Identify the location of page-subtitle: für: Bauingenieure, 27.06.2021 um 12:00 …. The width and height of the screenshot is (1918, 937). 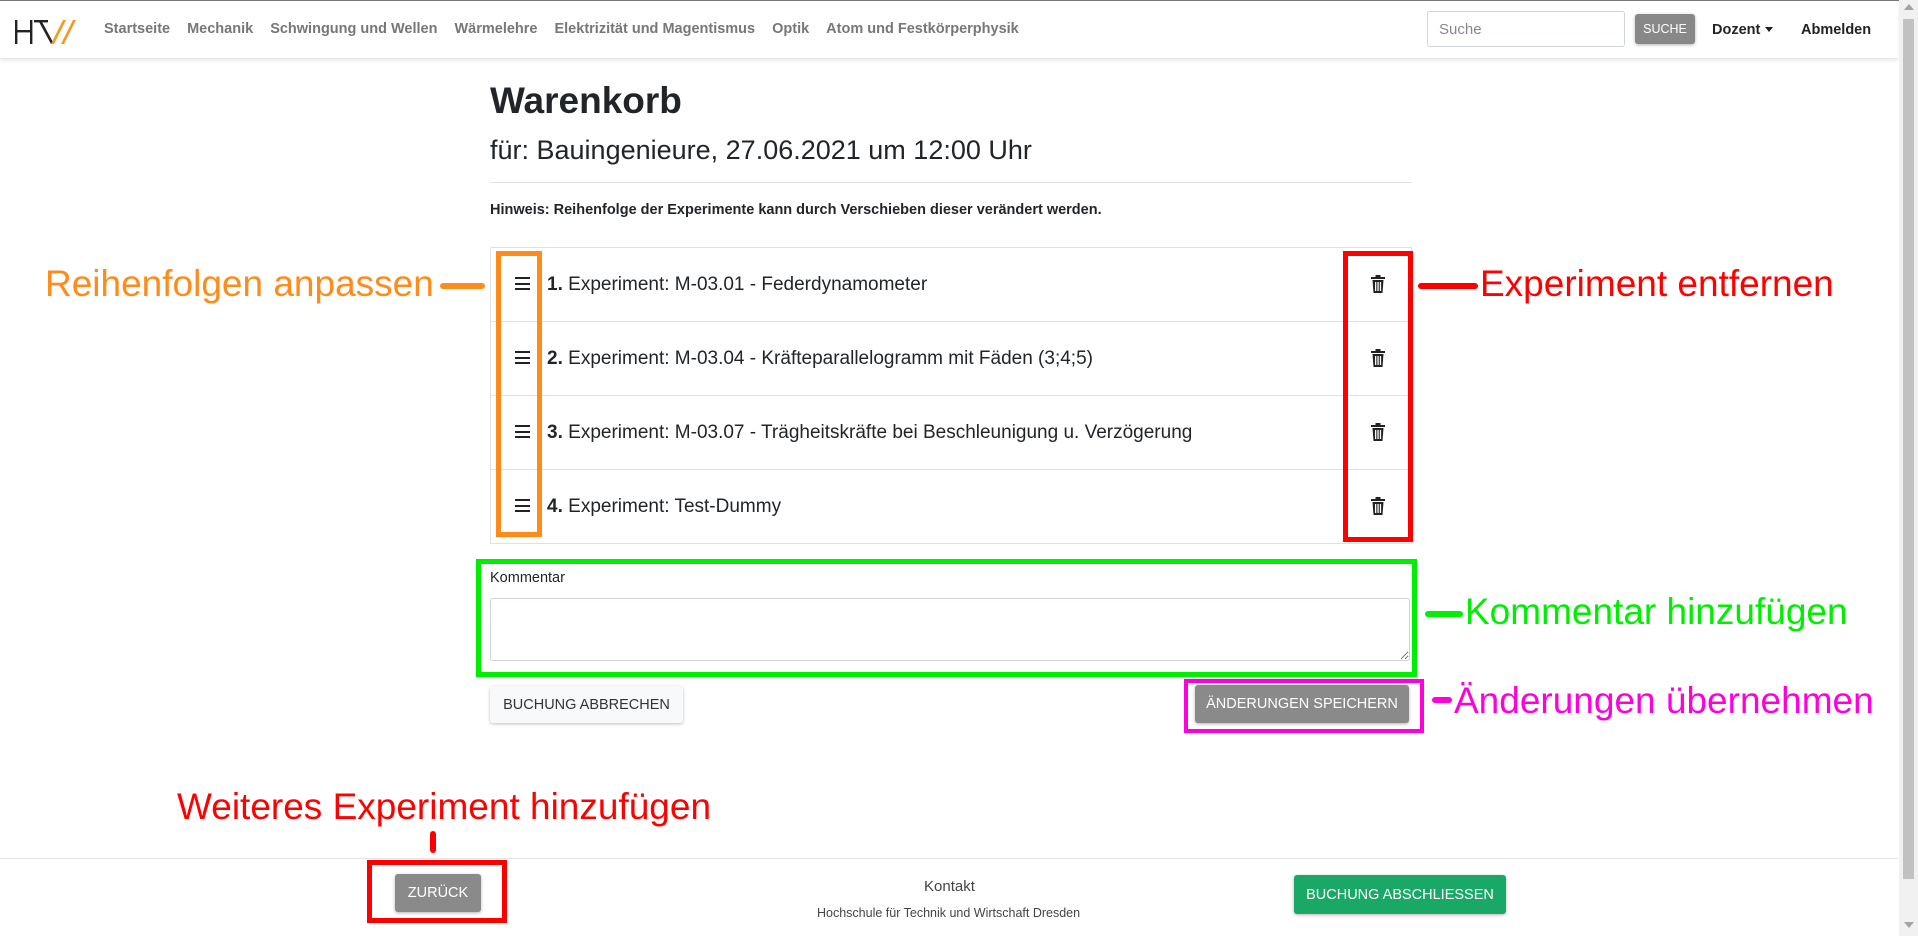
(761, 150).